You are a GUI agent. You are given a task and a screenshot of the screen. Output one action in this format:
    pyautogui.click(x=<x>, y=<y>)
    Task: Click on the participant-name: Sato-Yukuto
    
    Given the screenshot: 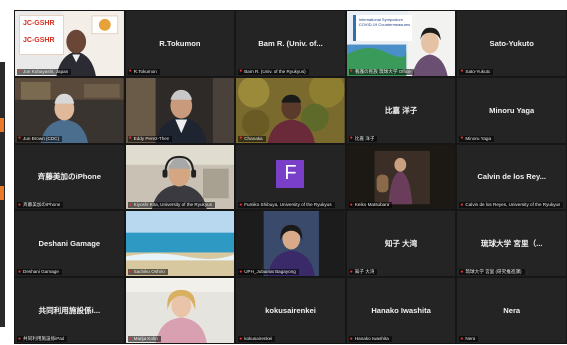 What is the action you would take?
    pyautogui.click(x=478, y=71)
    